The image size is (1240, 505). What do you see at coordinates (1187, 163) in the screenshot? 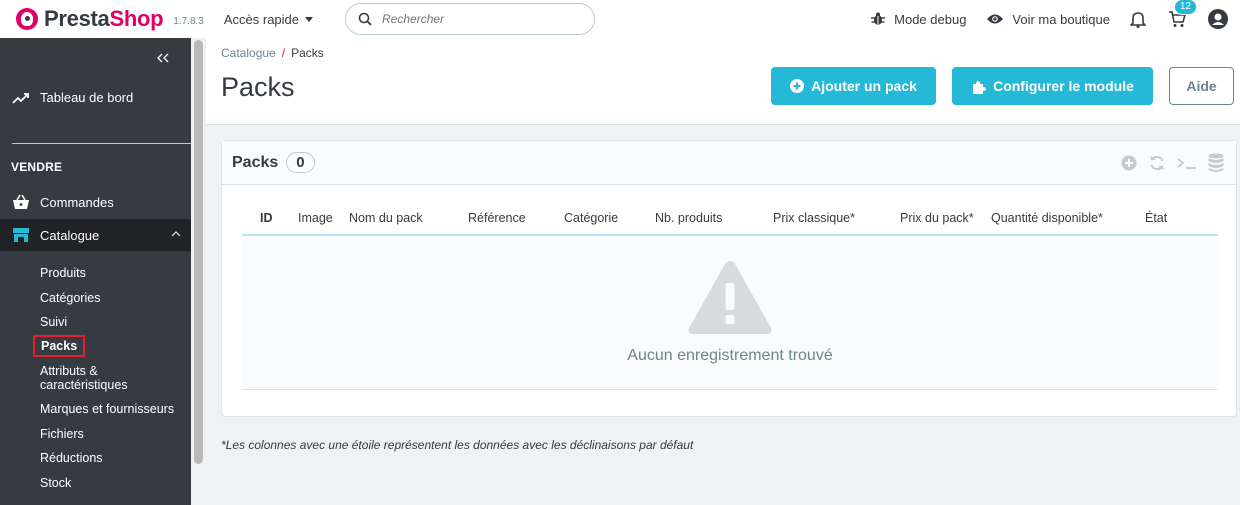
I see `terminal-icon` at bounding box center [1187, 163].